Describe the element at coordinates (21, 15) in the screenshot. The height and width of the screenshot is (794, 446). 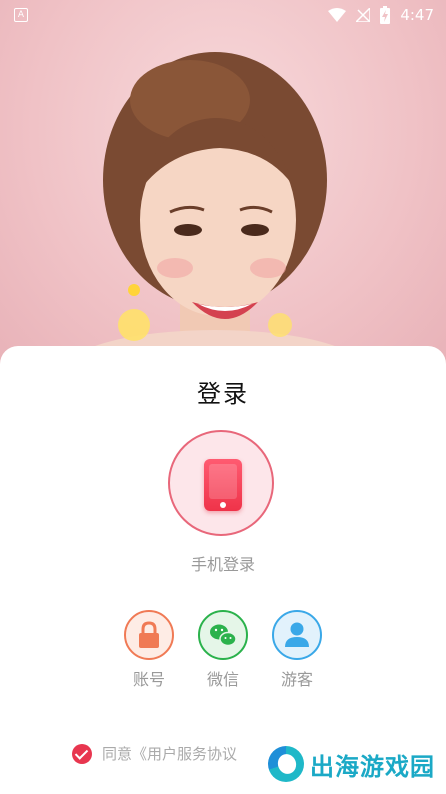
I see `app-notification-icon: A` at that location.